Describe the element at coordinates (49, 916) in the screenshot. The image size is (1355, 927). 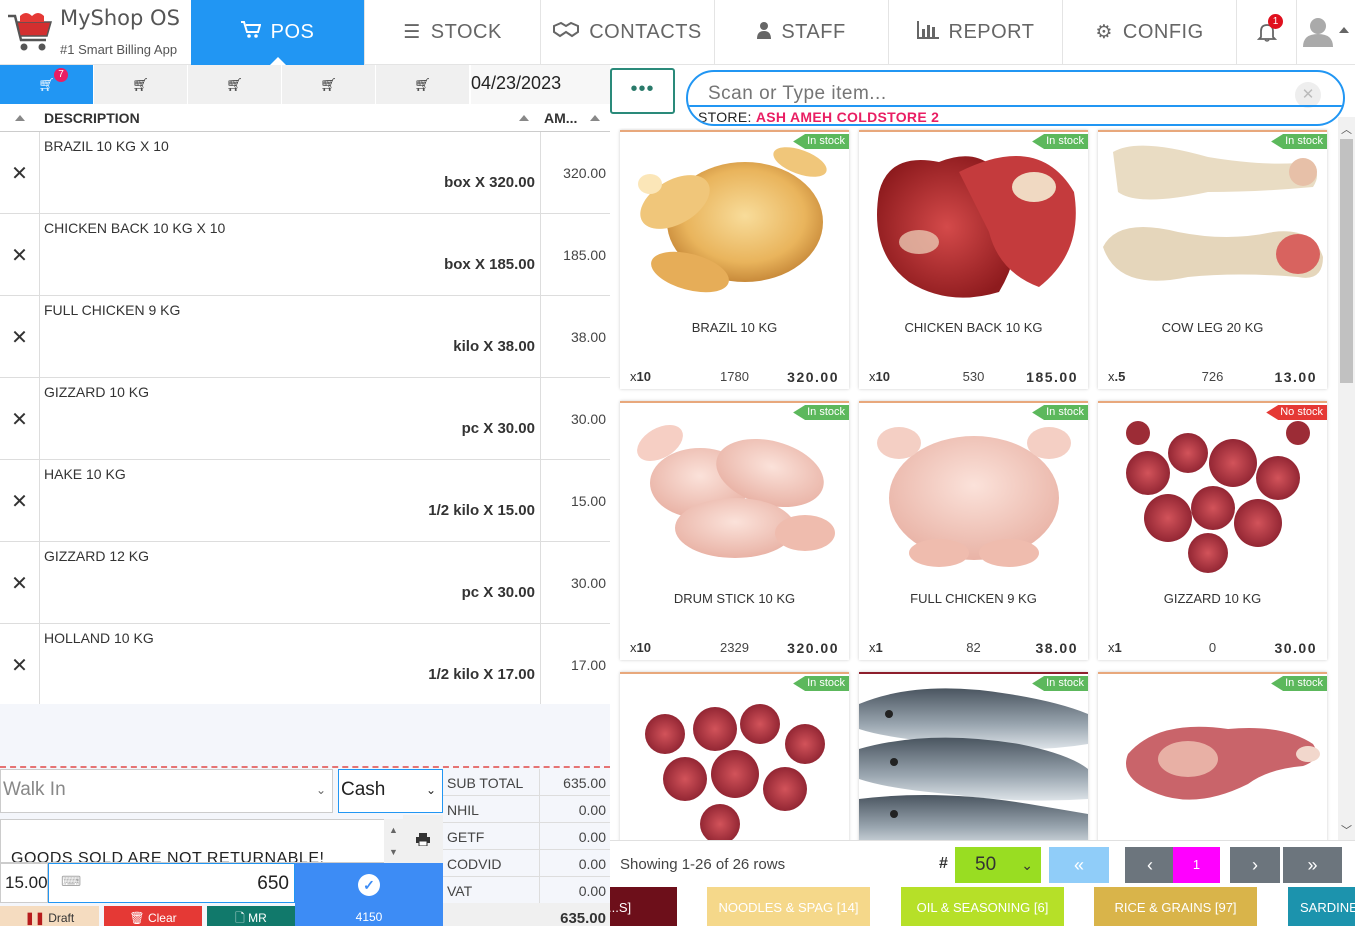
I see `draft-button: ❚❚ Draft` at that location.